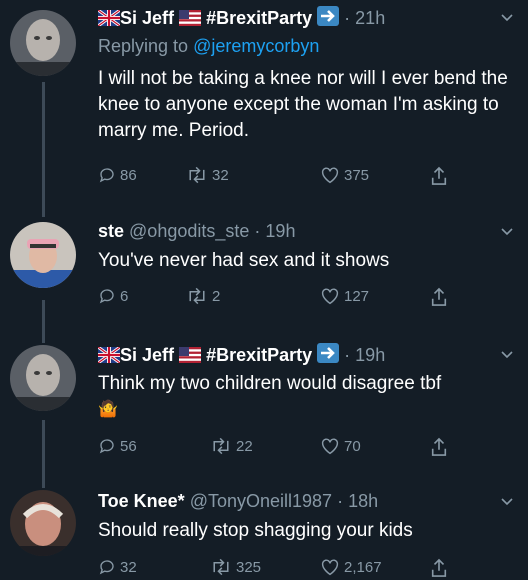 This screenshot has width=528, height=580. What do you see at coordinates (128, 446) in the screenshot?
I see `reply-count: 56` at bounding box center [128, 446].